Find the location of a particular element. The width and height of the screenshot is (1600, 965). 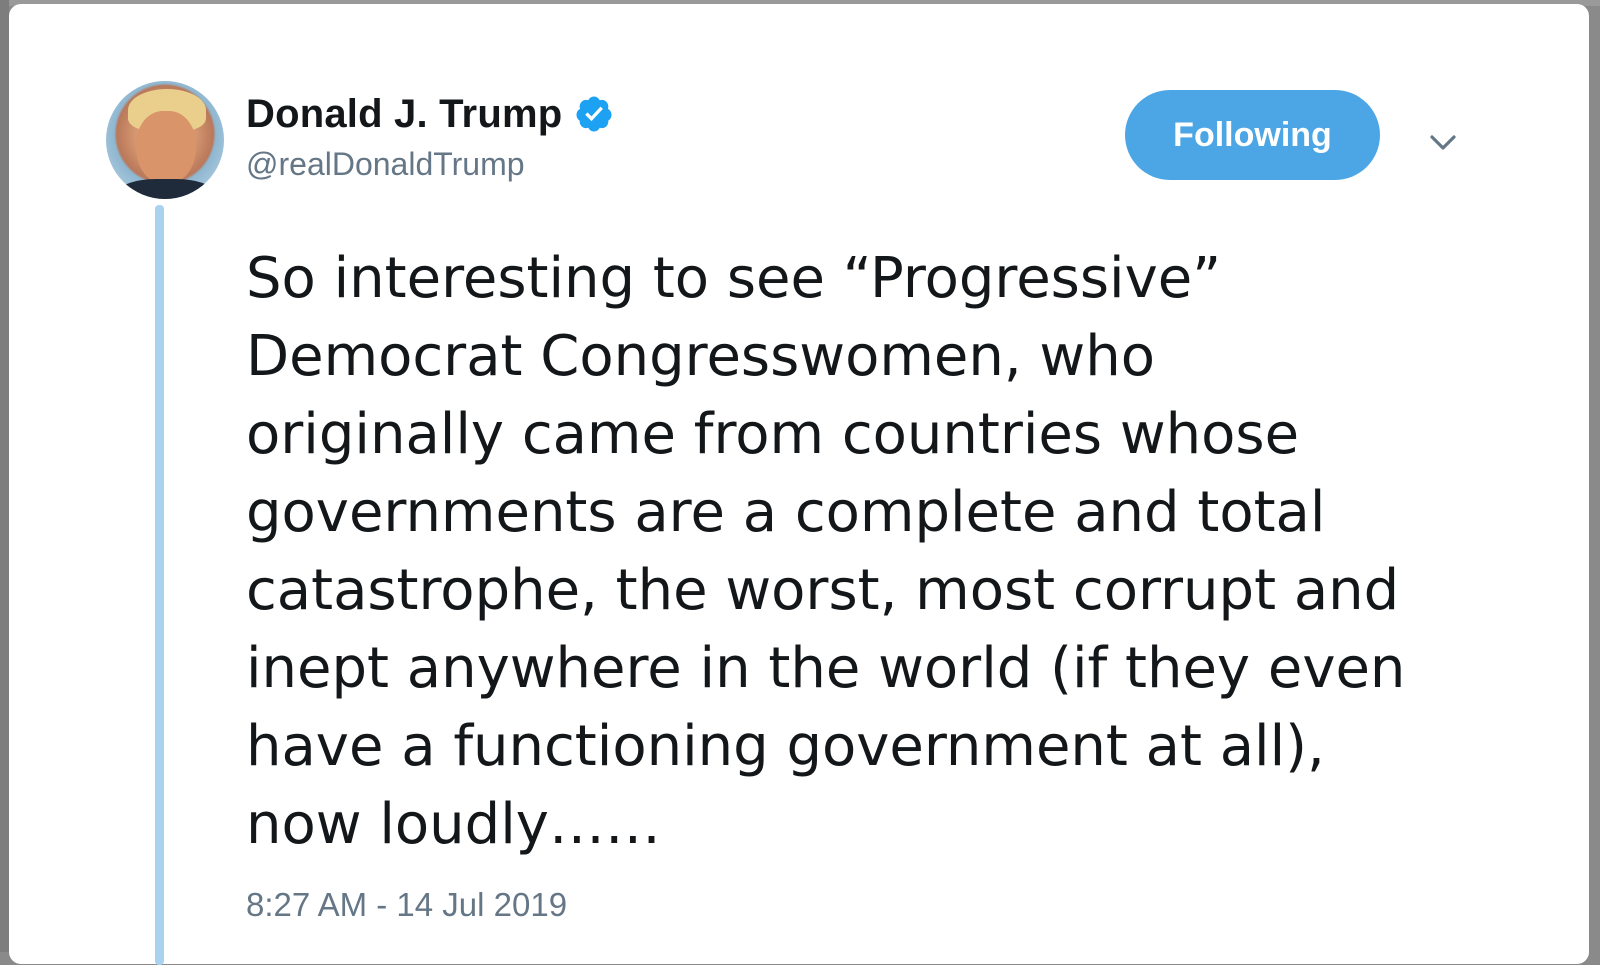

following-button: Following is located at coordinates (1252, 135).